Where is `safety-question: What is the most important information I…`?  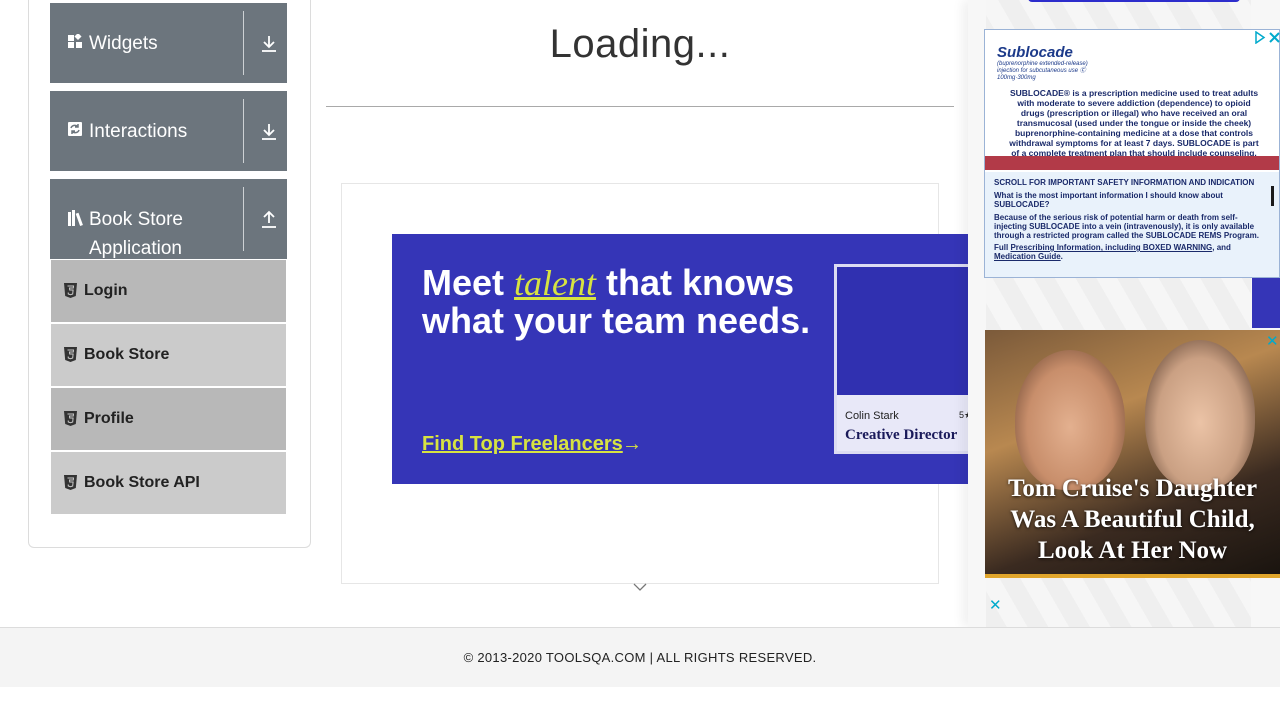 safety-question: What is the most important information I… is located at coordinates (1108, 200).